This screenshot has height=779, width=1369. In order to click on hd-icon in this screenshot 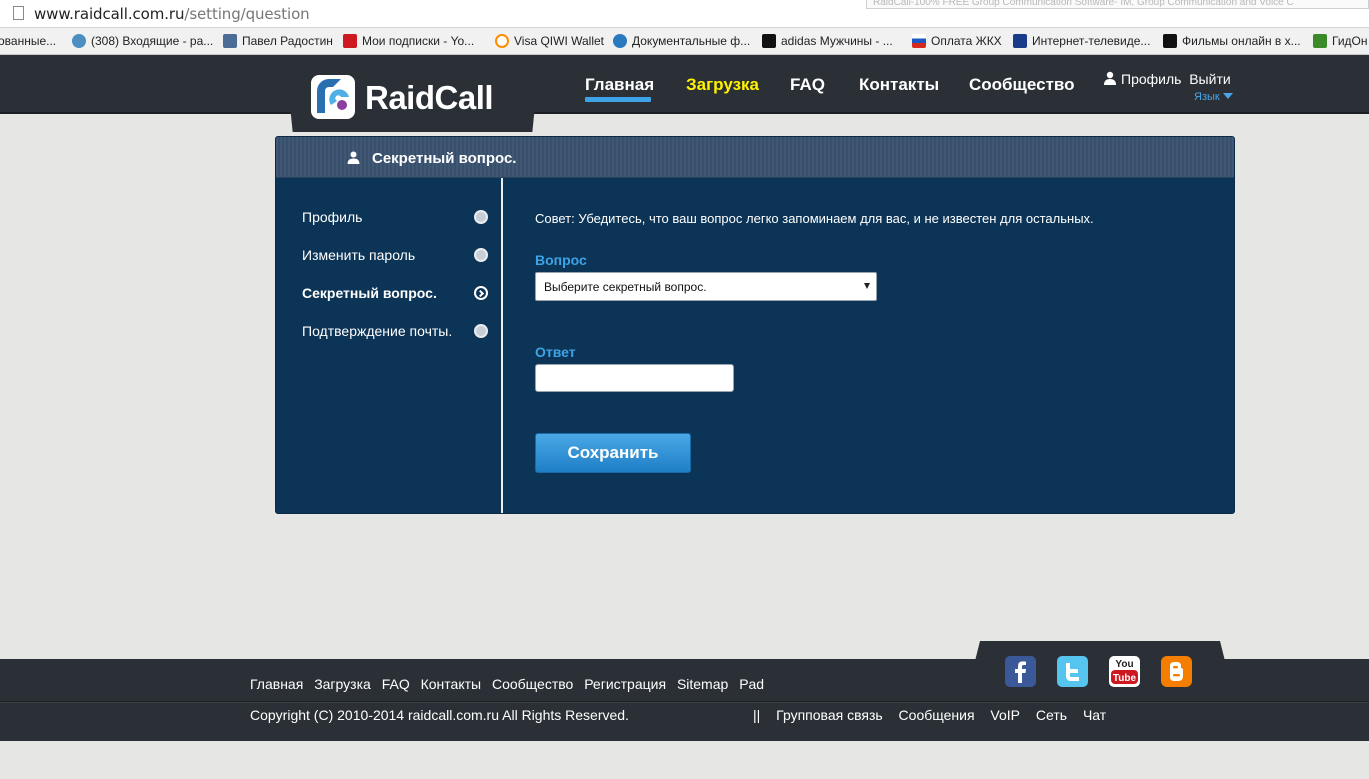, I will do `click(1170, 41)`.